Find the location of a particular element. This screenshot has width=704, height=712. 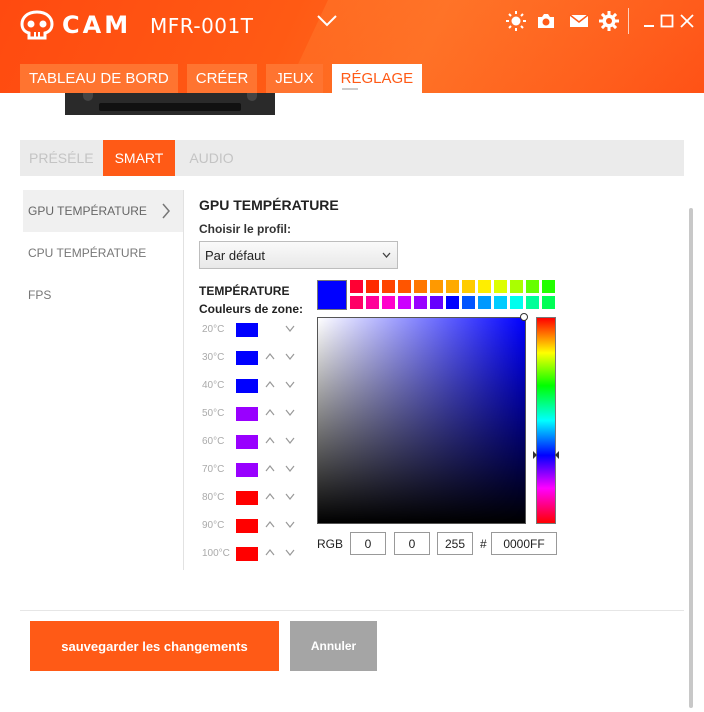

mail-button is located at coordinates (579, 21).